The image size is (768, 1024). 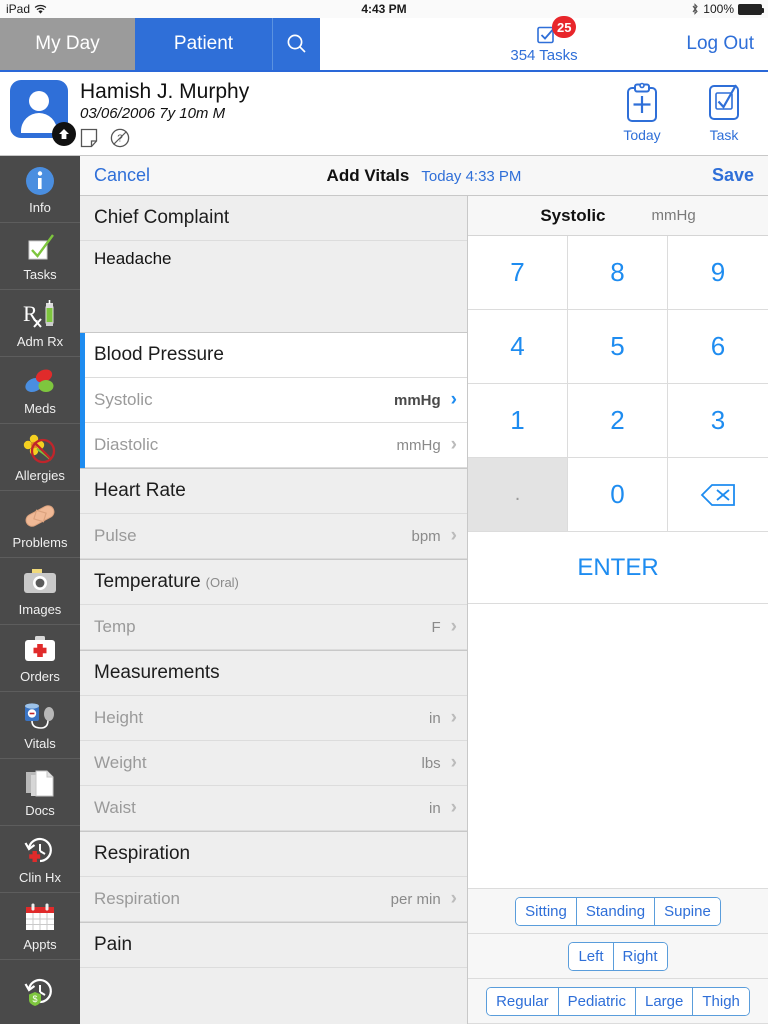 What do you see at coordinates (695, 9) in the screenshot?
I see `bluetooth-icon` at bounding box center [695, 9].